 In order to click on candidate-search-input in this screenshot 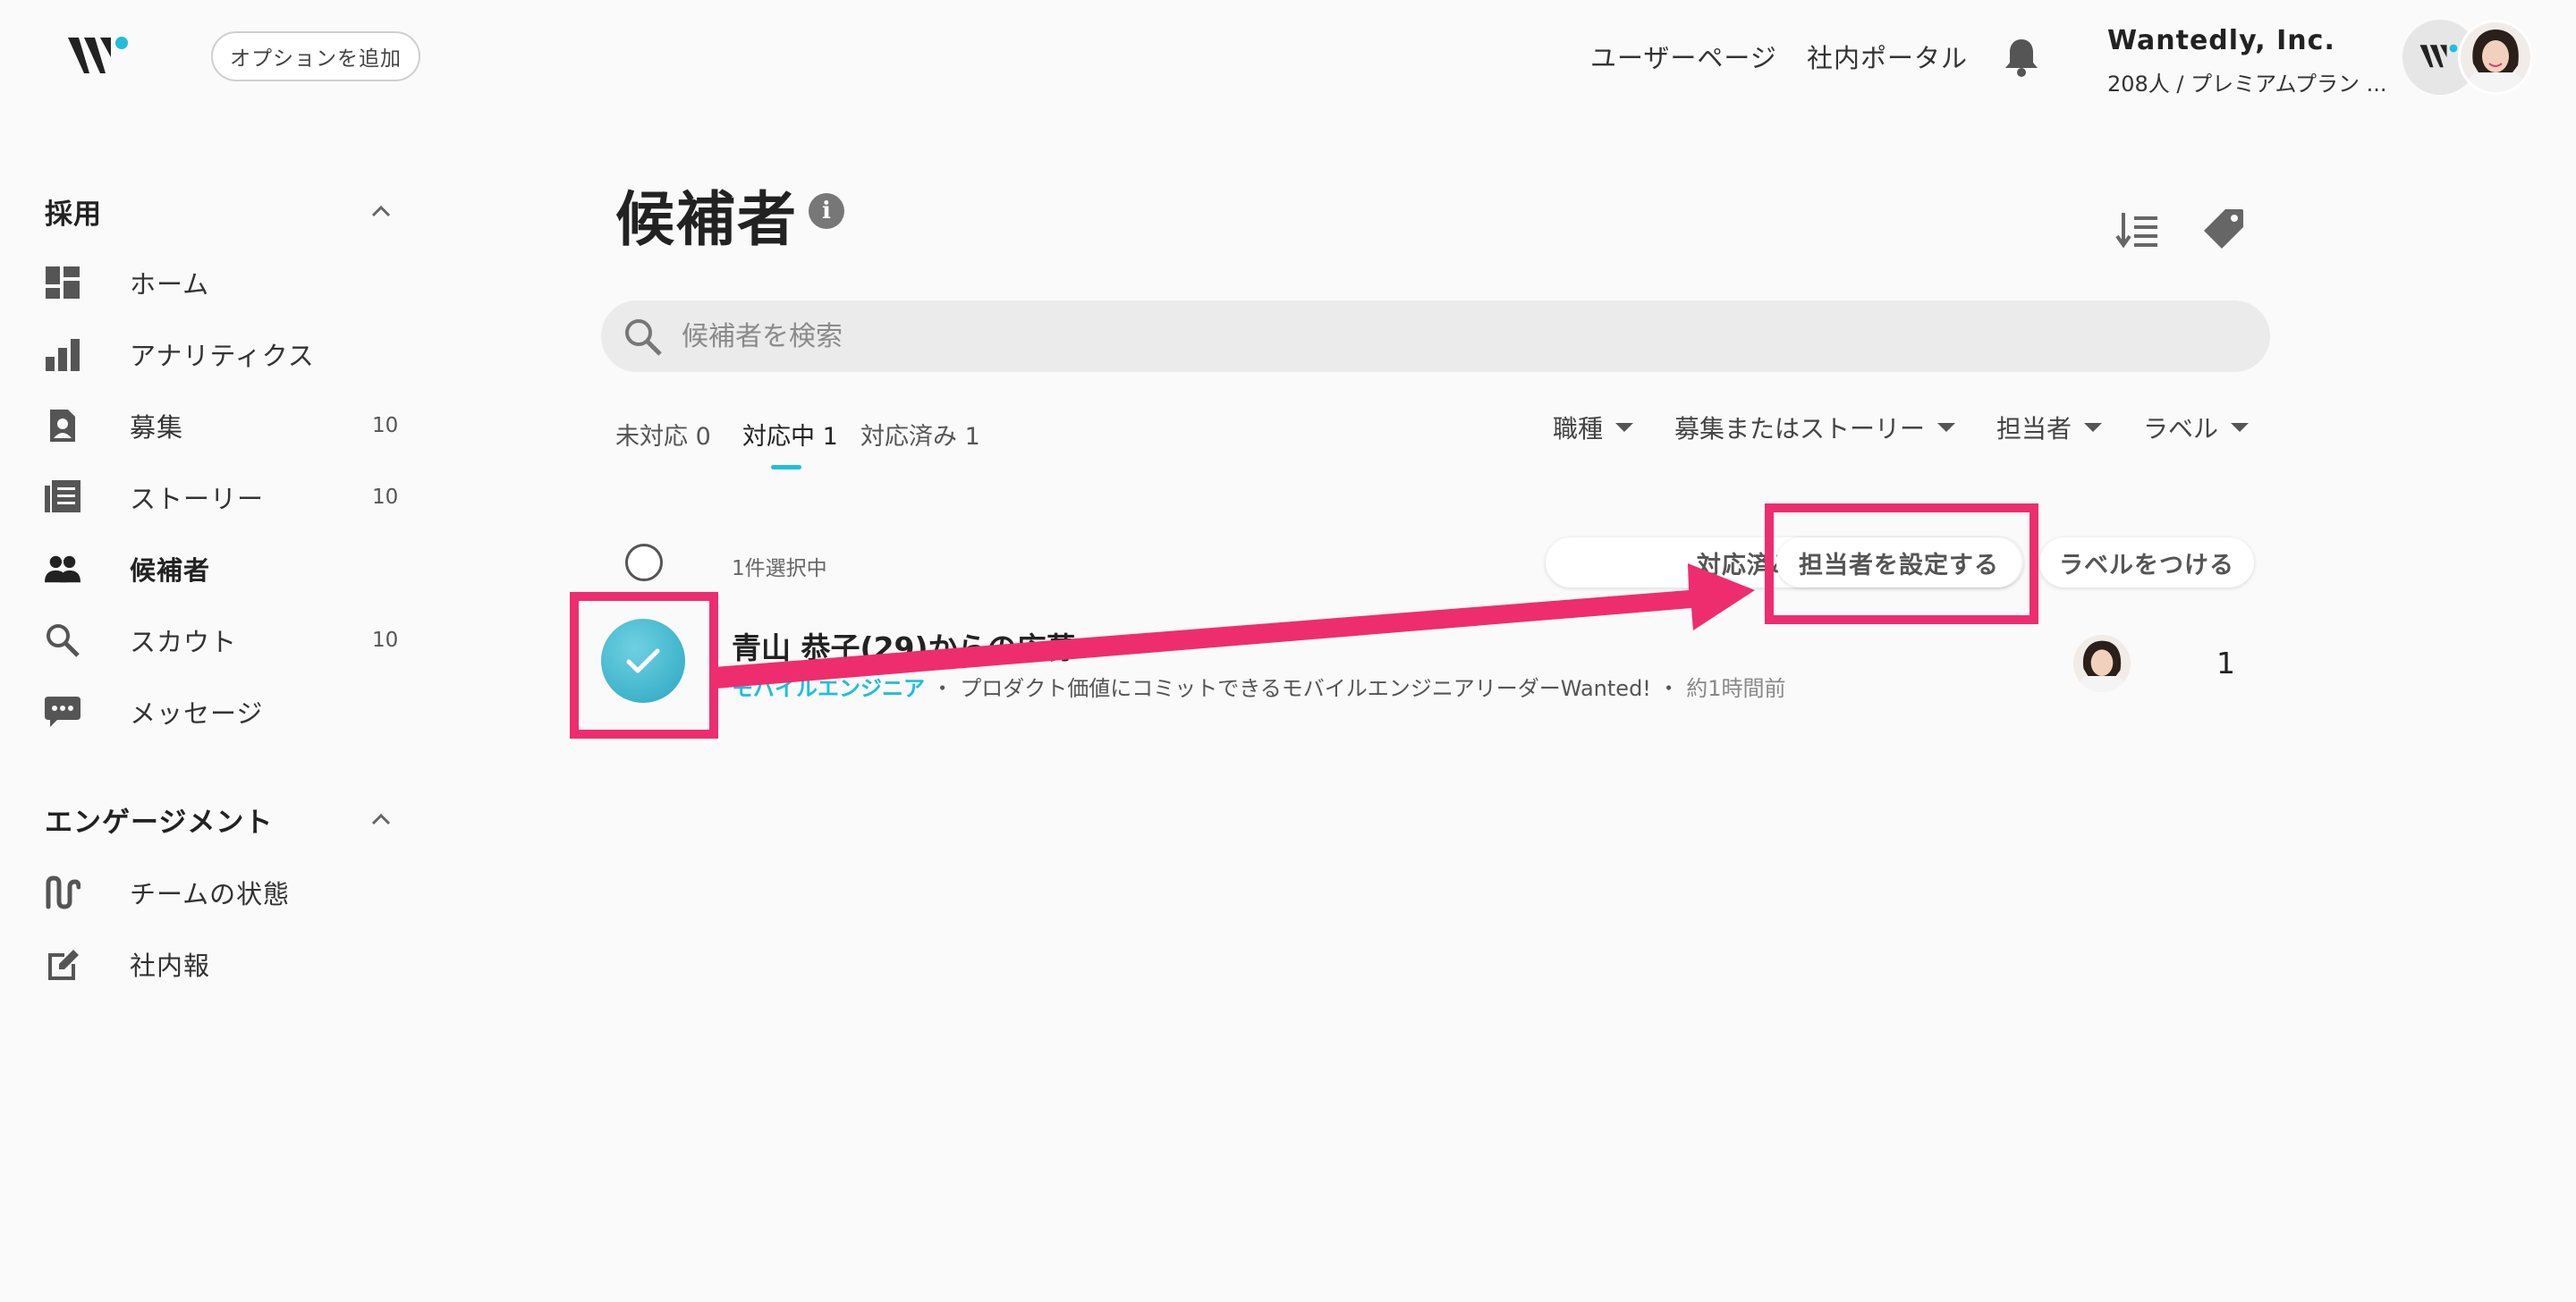, I will do `click(1442, 336)`.